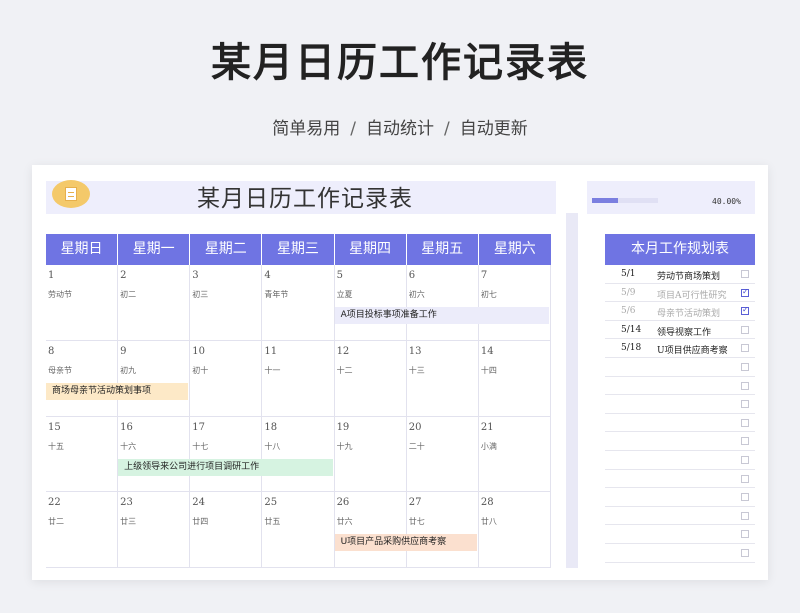 The height and width of the screenshot is (613, 800). I want to click on plan-row: 5/18 U项目供应商考察, so click(680, 348).